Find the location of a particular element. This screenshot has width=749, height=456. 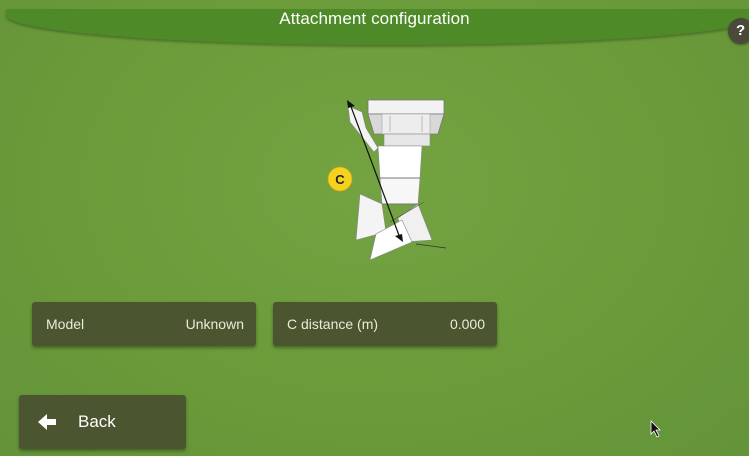

arrow-left-icon is located at coordinates (47, 422).